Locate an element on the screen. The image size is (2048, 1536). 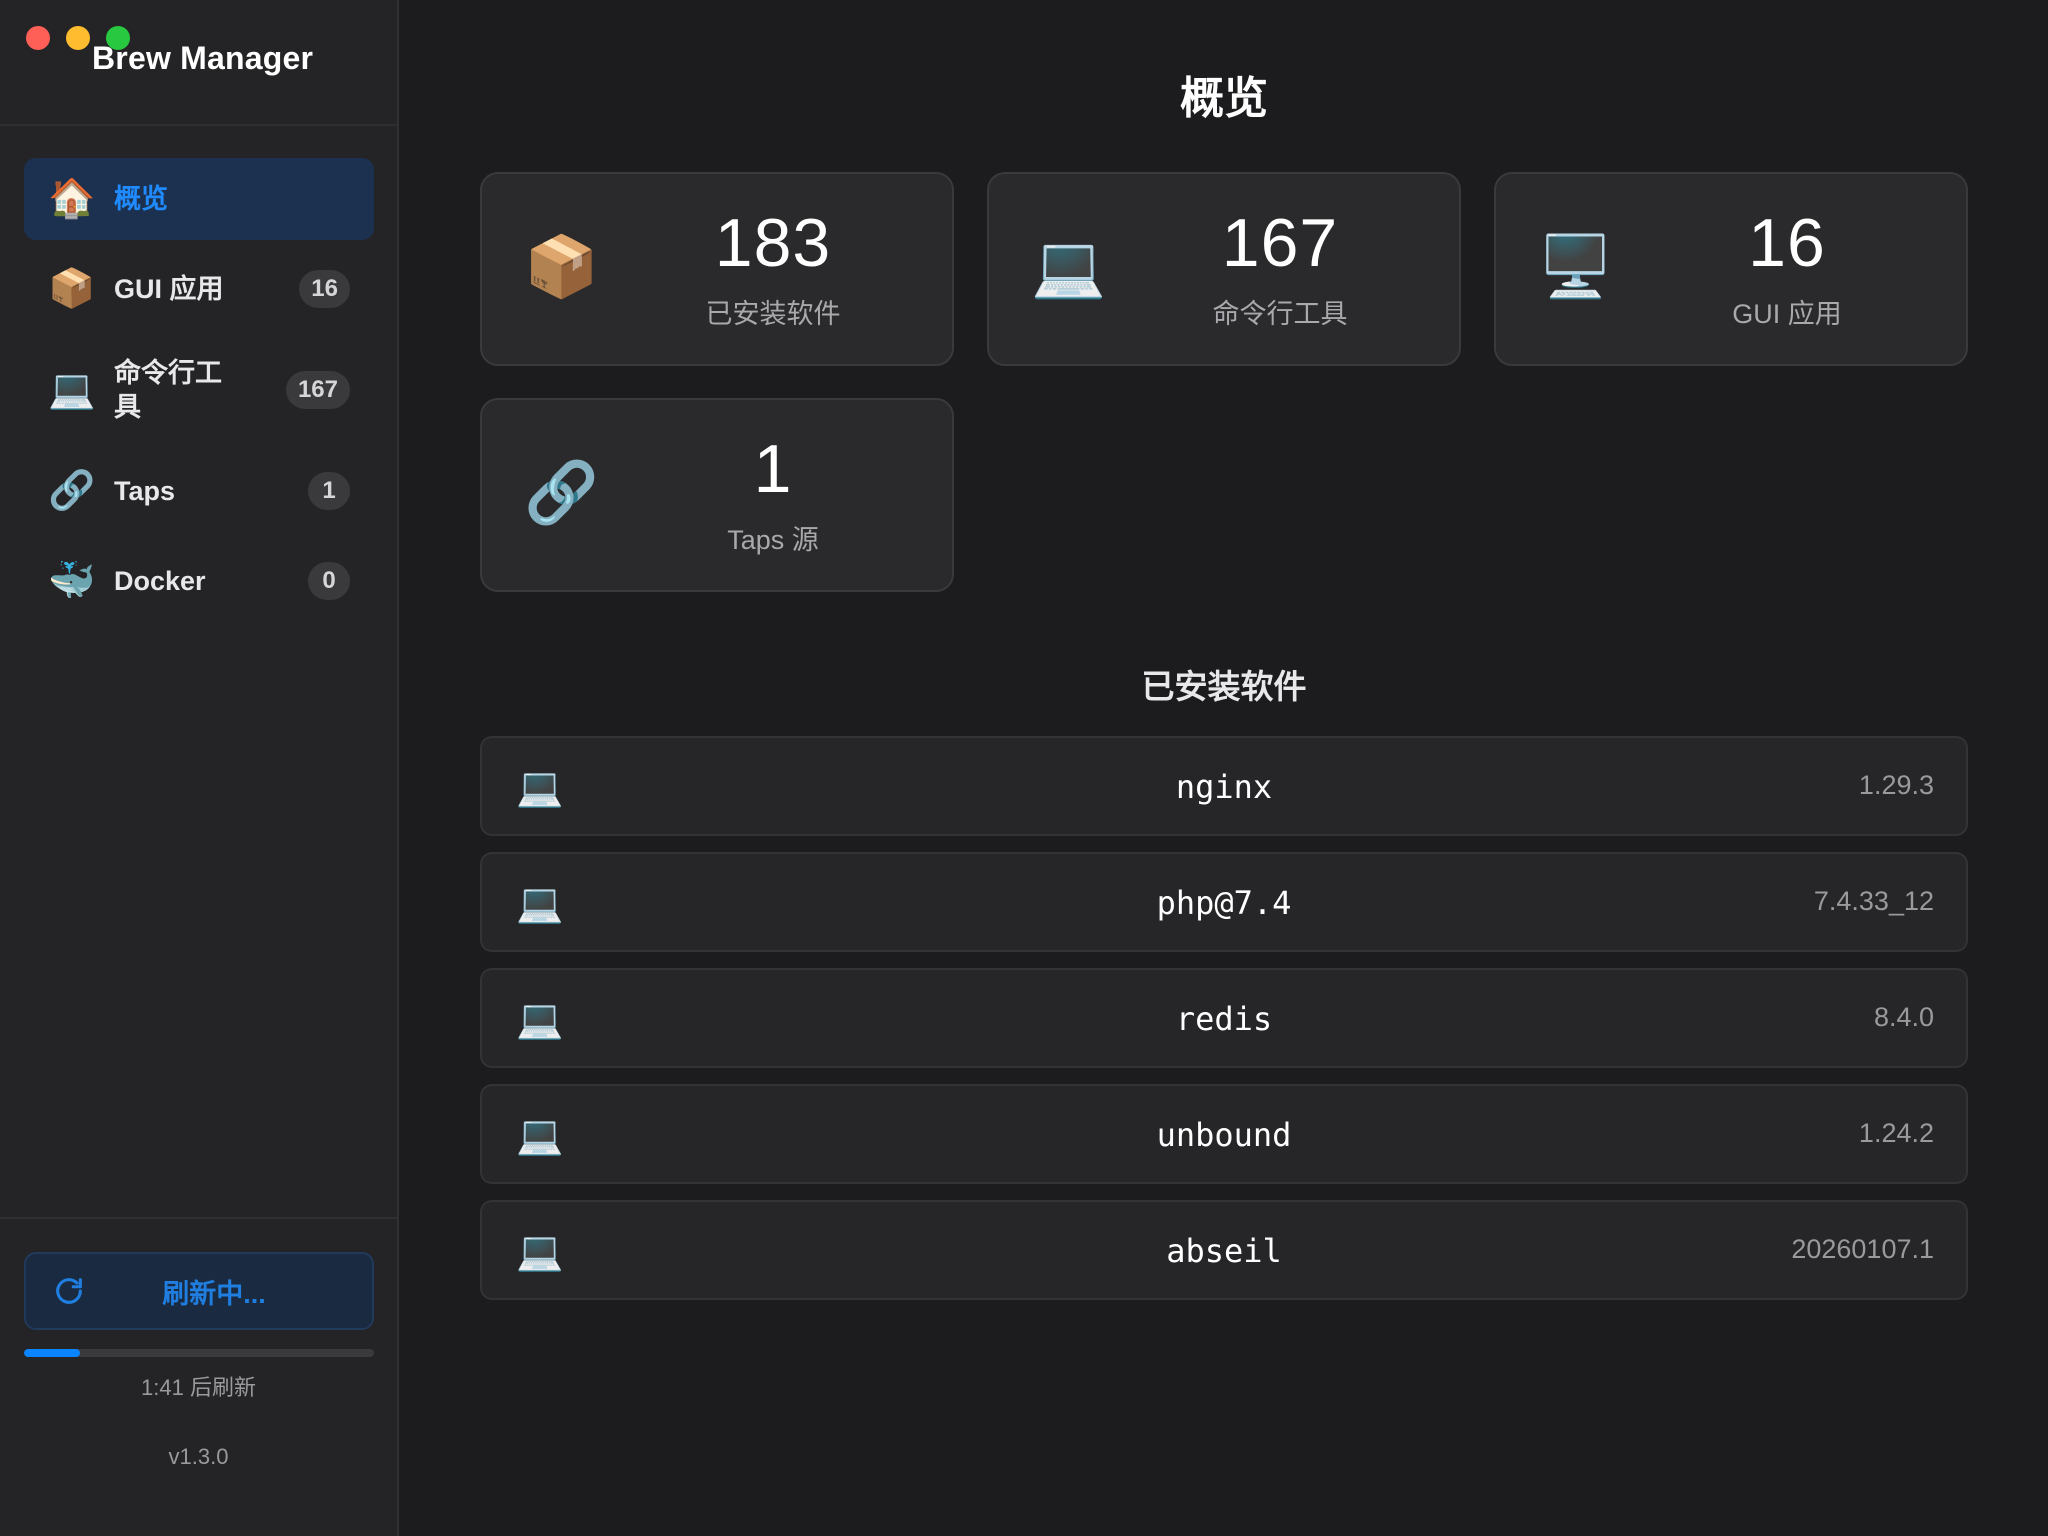
package-row: 💻 nginx 1.29.3 is located at coordinates (1224, 786).